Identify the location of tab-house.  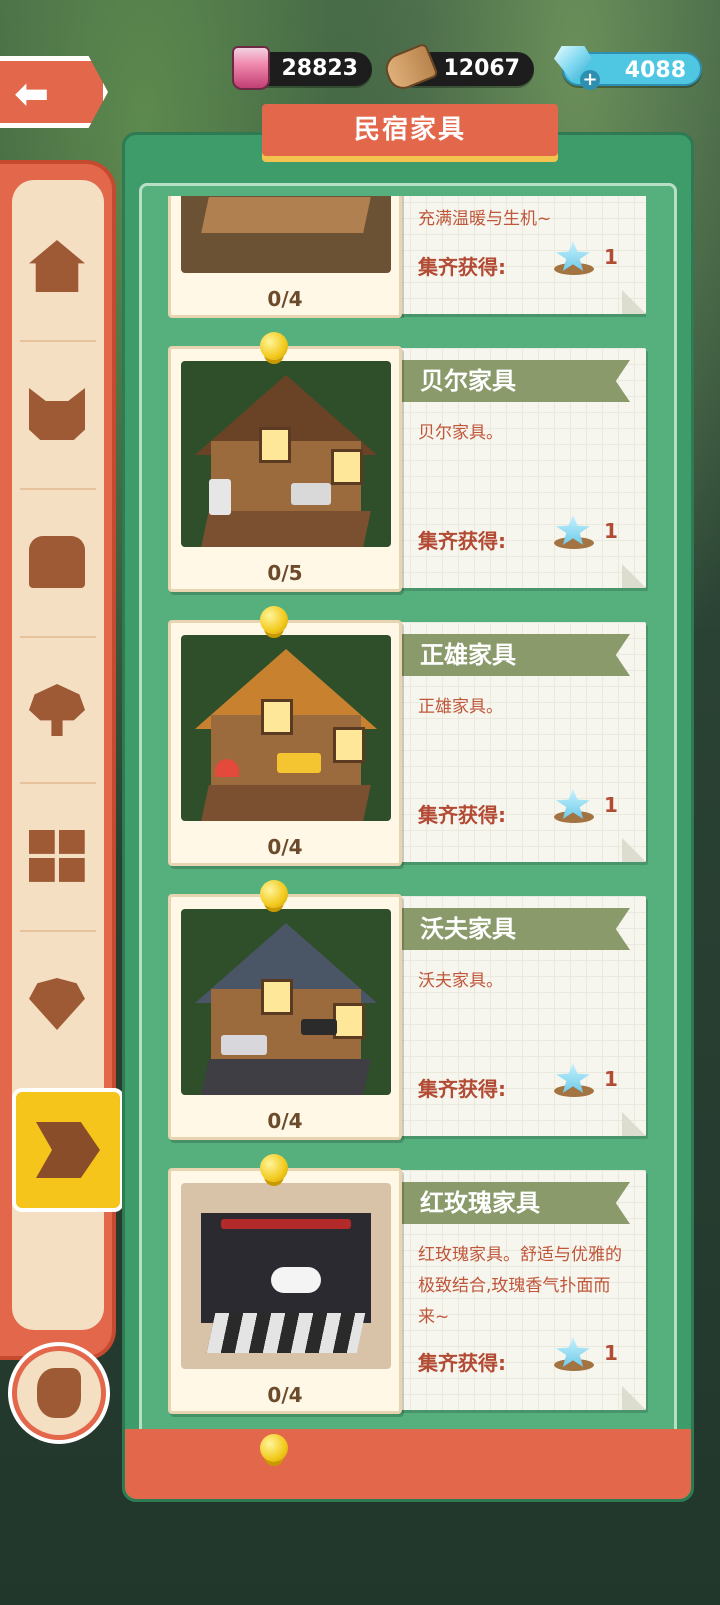
(57, 266).